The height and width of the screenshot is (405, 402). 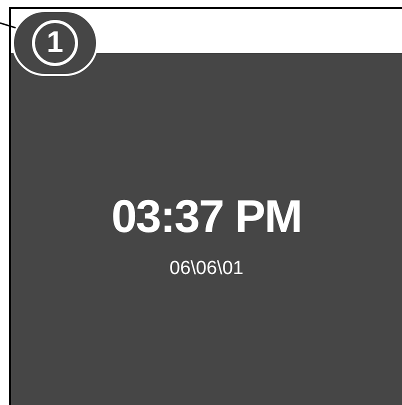 What do you see at coordinates (206, 216) in the screenshot?
I see `clock-time: 03:37 PM` at bounding box center [206, 216].